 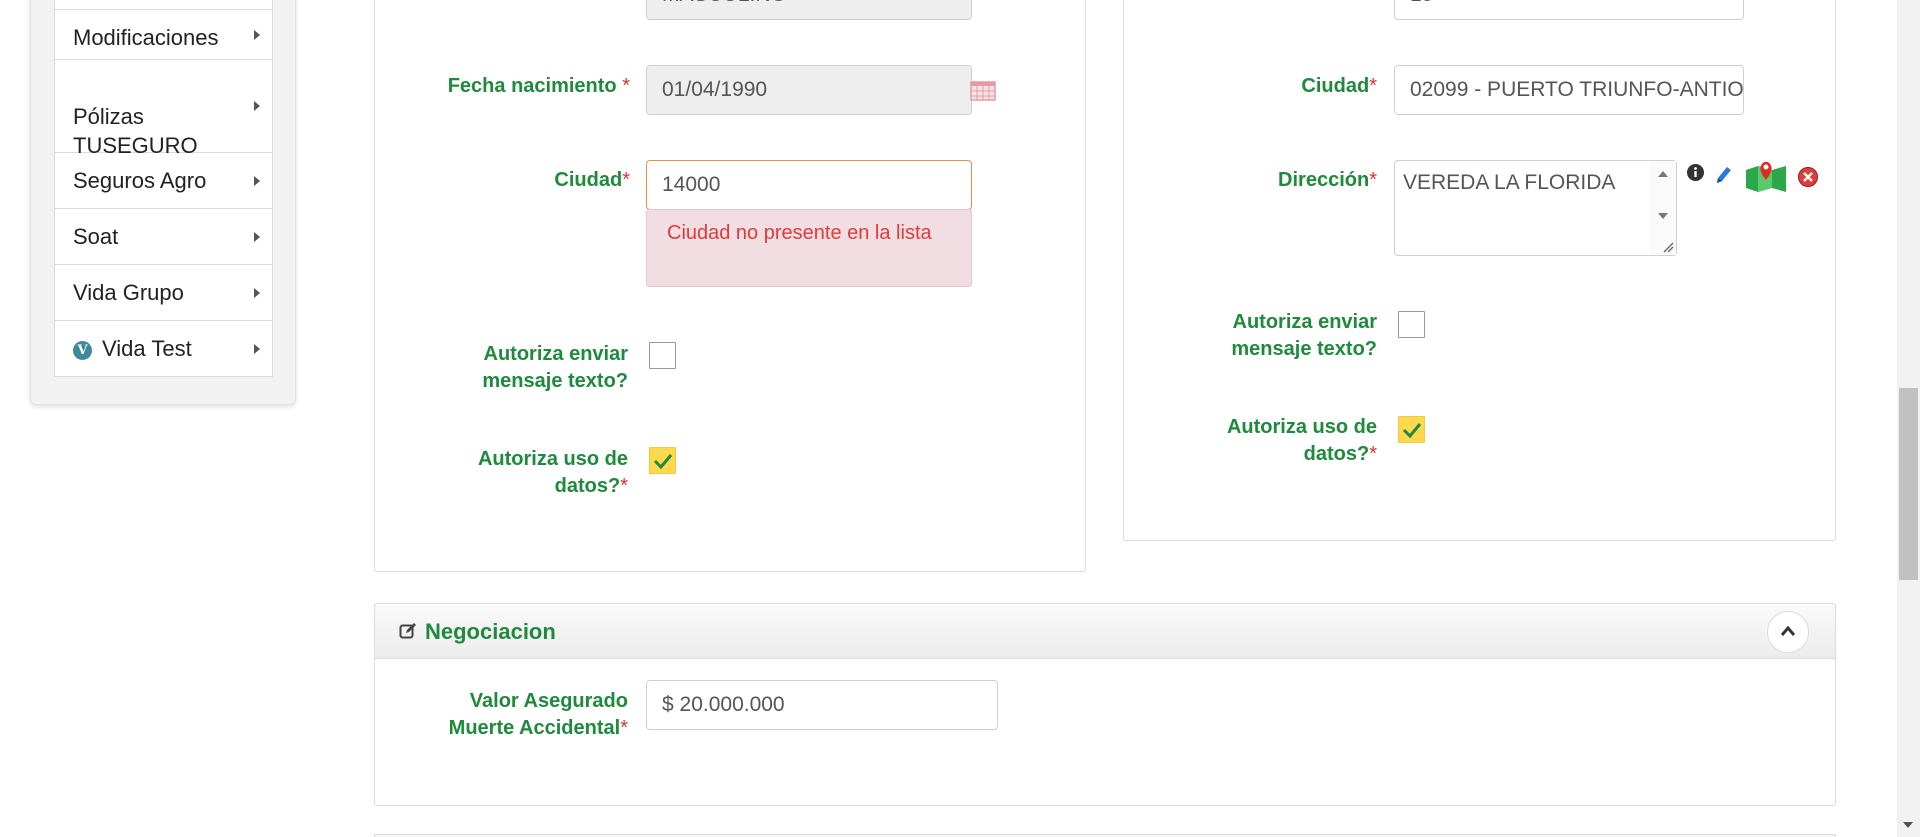 I want to click on direccion-text: VEREDA LA FLORIDA, so click(x=1509, y=182).